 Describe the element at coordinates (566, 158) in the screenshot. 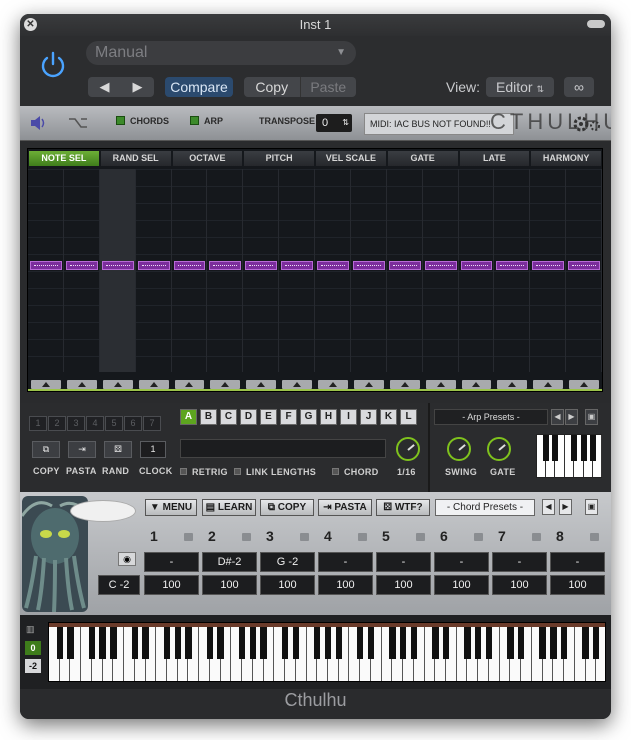

I see `grid-column-header: HARMONY` at that location.